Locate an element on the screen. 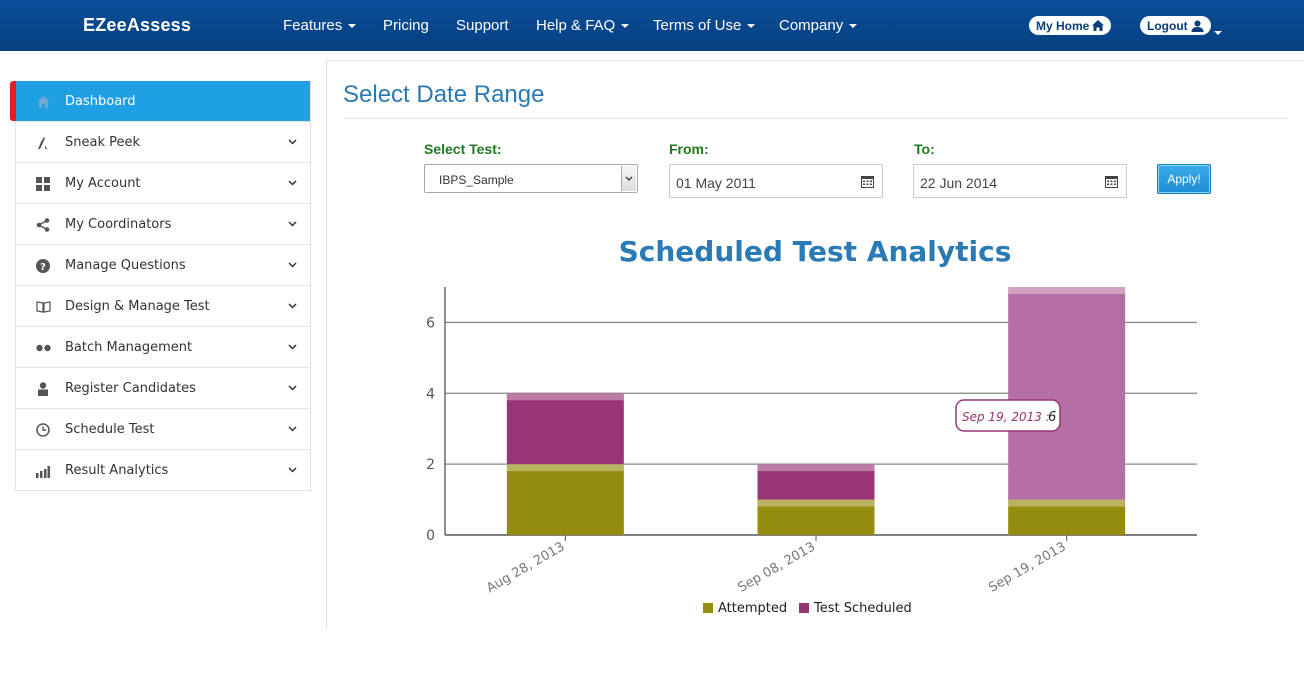 The width and height of the screenshot is (1304, 697). from-date-value: 01 May 2011 is located at coordinates (716, 183).